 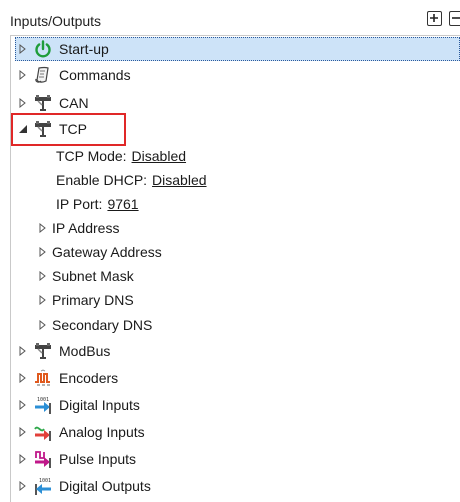 I want to click on enable-dhcp-value-link: Disabled, so click(x=179, y=180).